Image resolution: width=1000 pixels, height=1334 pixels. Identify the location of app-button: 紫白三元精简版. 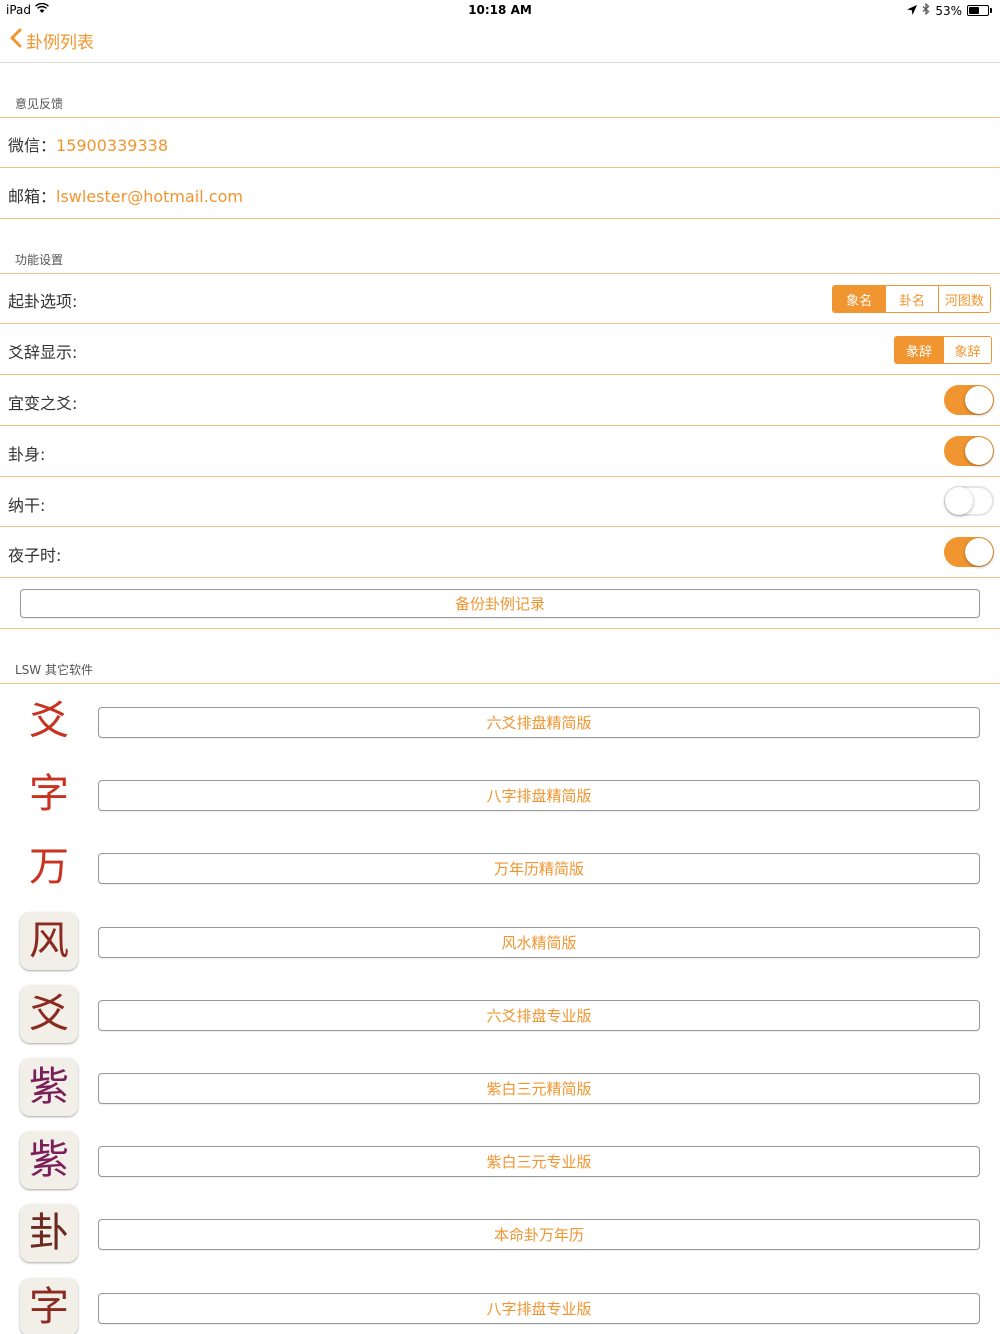
(539, 1088).